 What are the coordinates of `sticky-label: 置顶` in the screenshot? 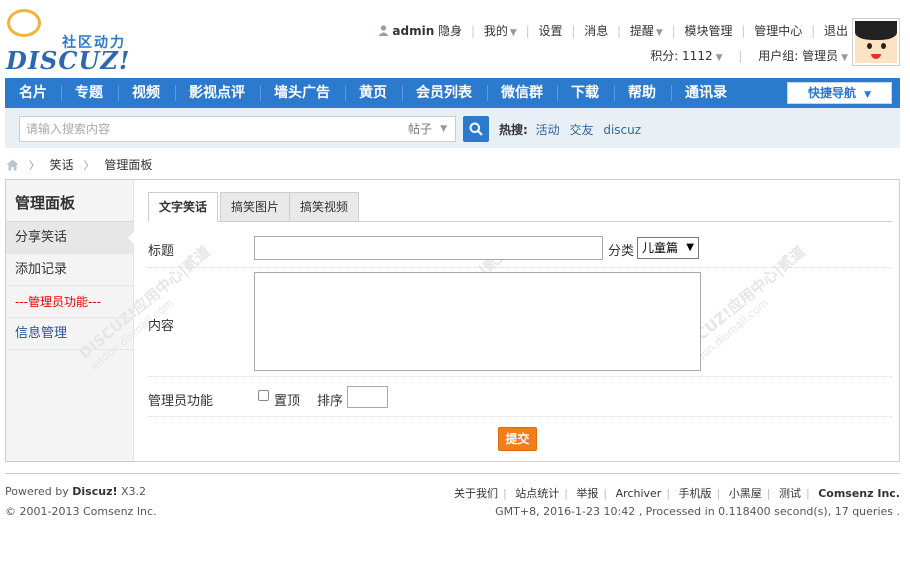 It's located at (287, 401).